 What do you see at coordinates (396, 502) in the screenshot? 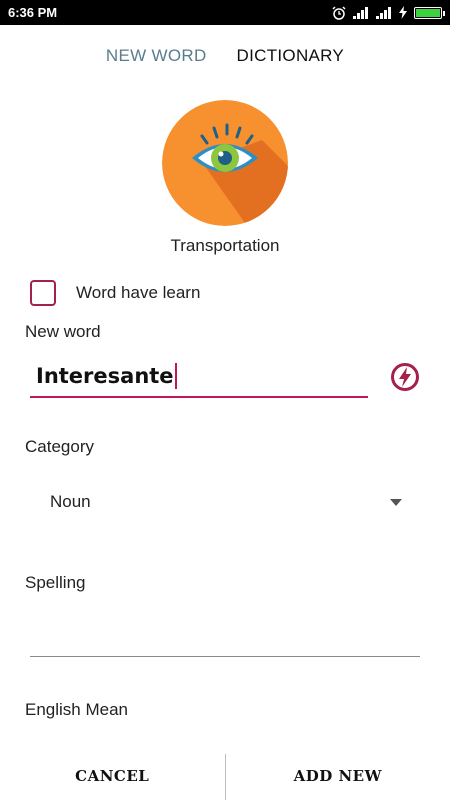
I see `dropdown-arrow-icon` at bounding box center [396, 502].